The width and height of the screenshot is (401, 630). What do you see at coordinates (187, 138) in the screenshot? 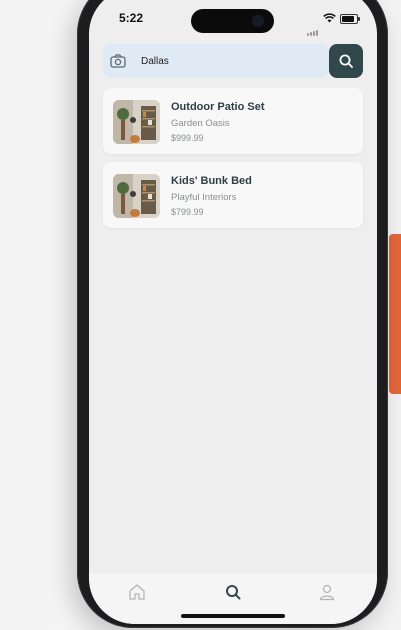
I see `product-price: $999.99` at bounding box center [187, 138].